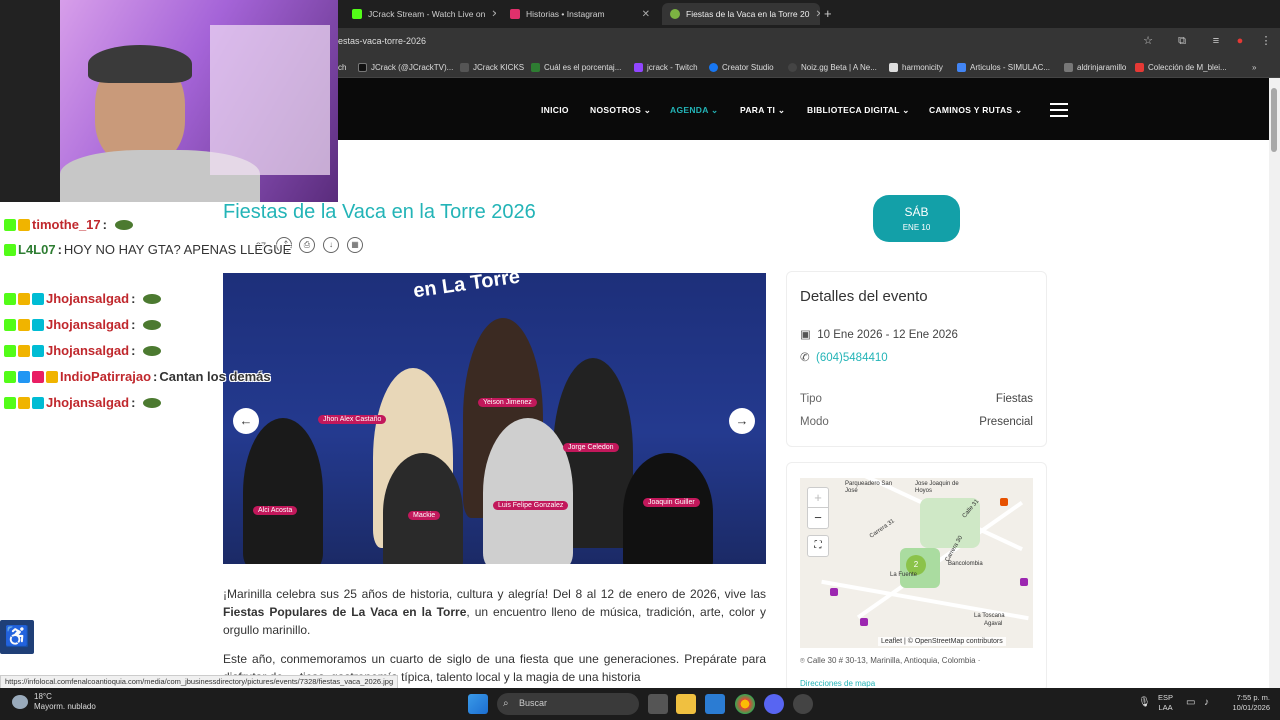  What do you see at coordinates (478, 704) in the screenshot?
I see `windows-start-icon` at bounding box center [478, 704].